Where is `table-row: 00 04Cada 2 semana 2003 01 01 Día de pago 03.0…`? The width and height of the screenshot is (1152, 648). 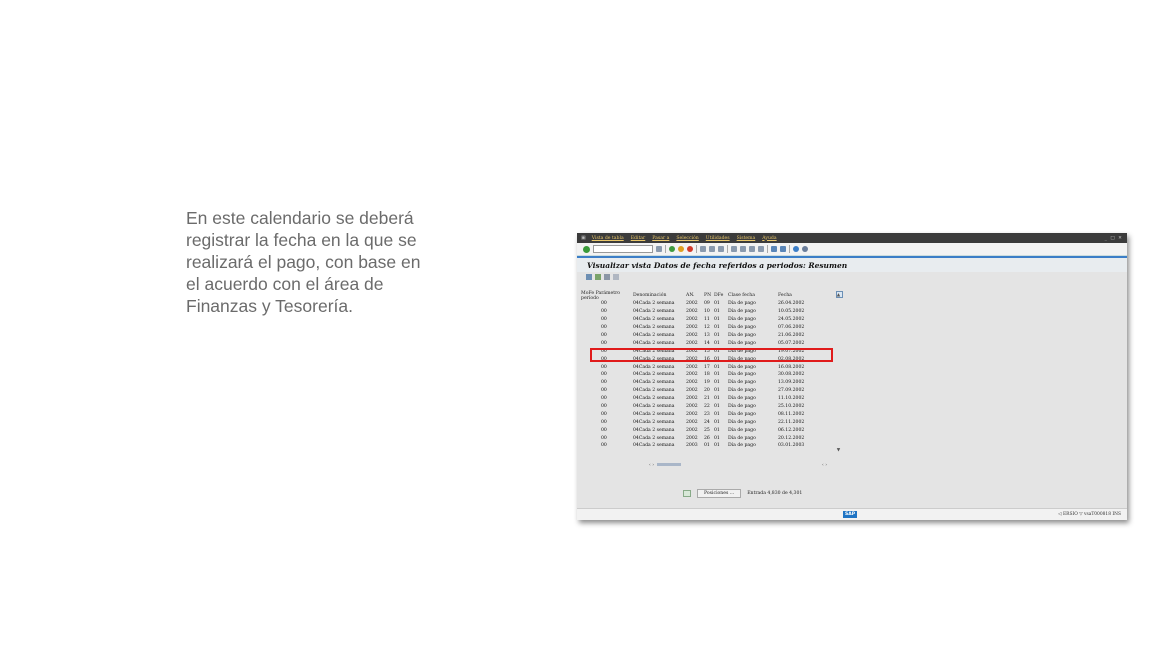
table-row: 00 04Cada 2 semana 2003 01 01 Día de pago 03.0… is located at coordinates (712, 446).